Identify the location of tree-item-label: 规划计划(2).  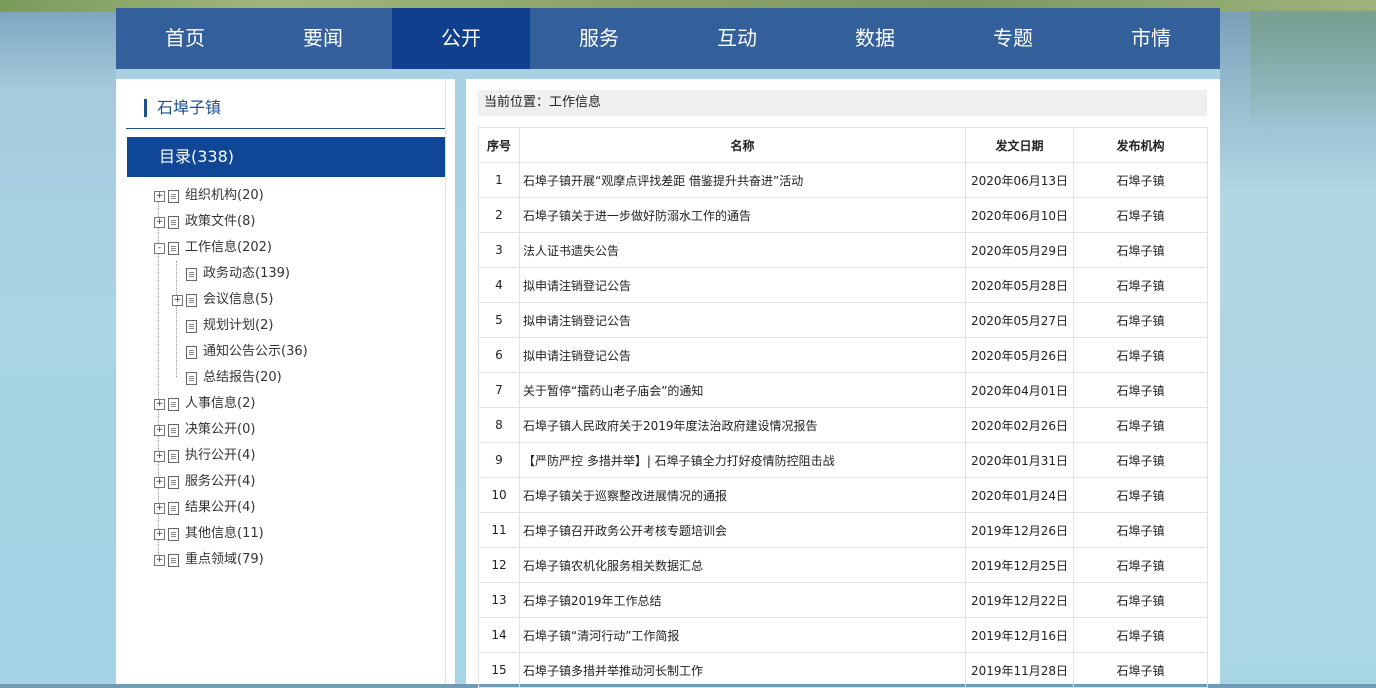
(238, 325).